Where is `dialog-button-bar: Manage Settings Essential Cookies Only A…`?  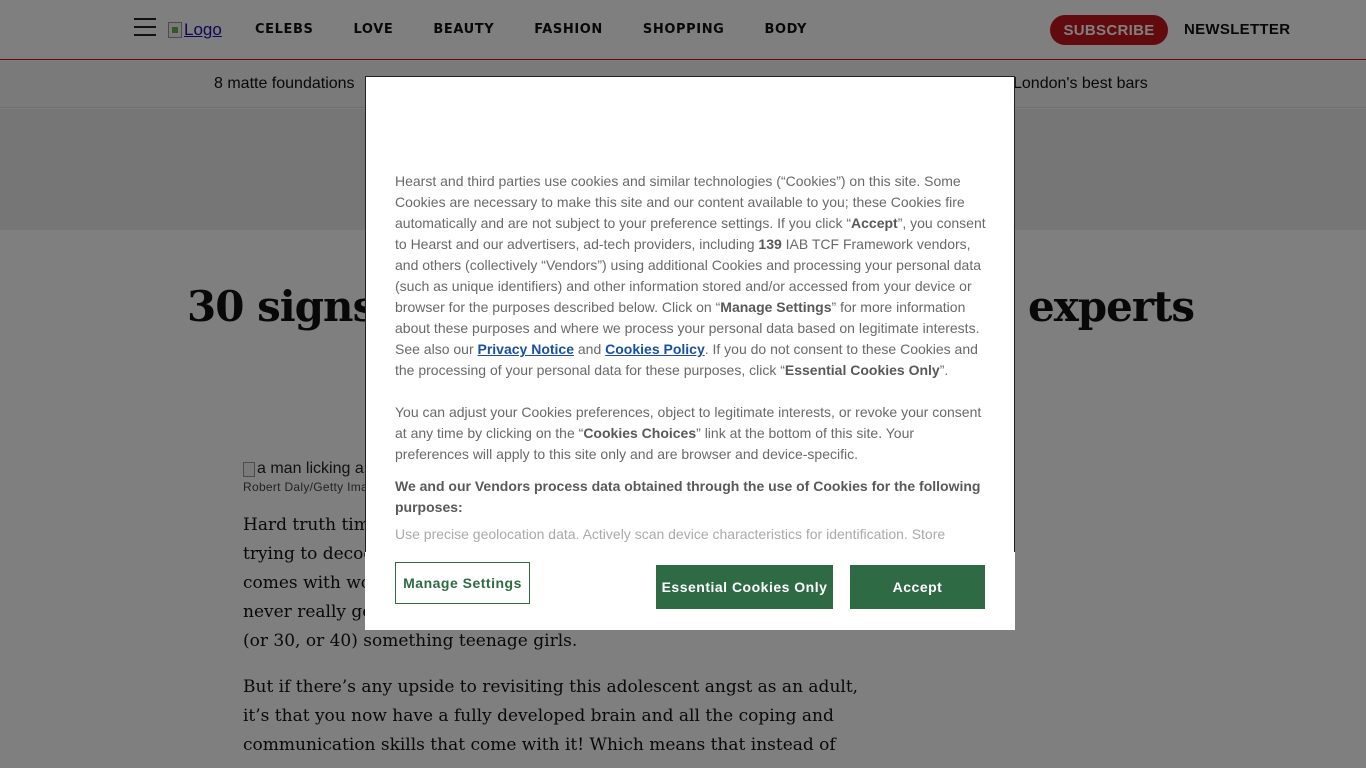
dialog-button-bar: Manage Settings Essential Cookies Only A… is located at coordinates (690, 591).